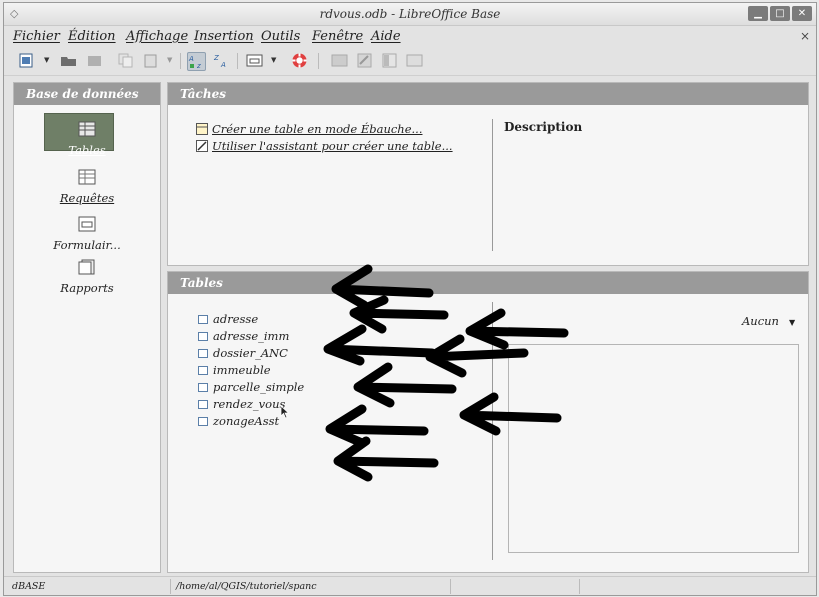 This screenshot has height=597, width=819. I want to click on table-name: parcelle_simple, so click(259, 387).